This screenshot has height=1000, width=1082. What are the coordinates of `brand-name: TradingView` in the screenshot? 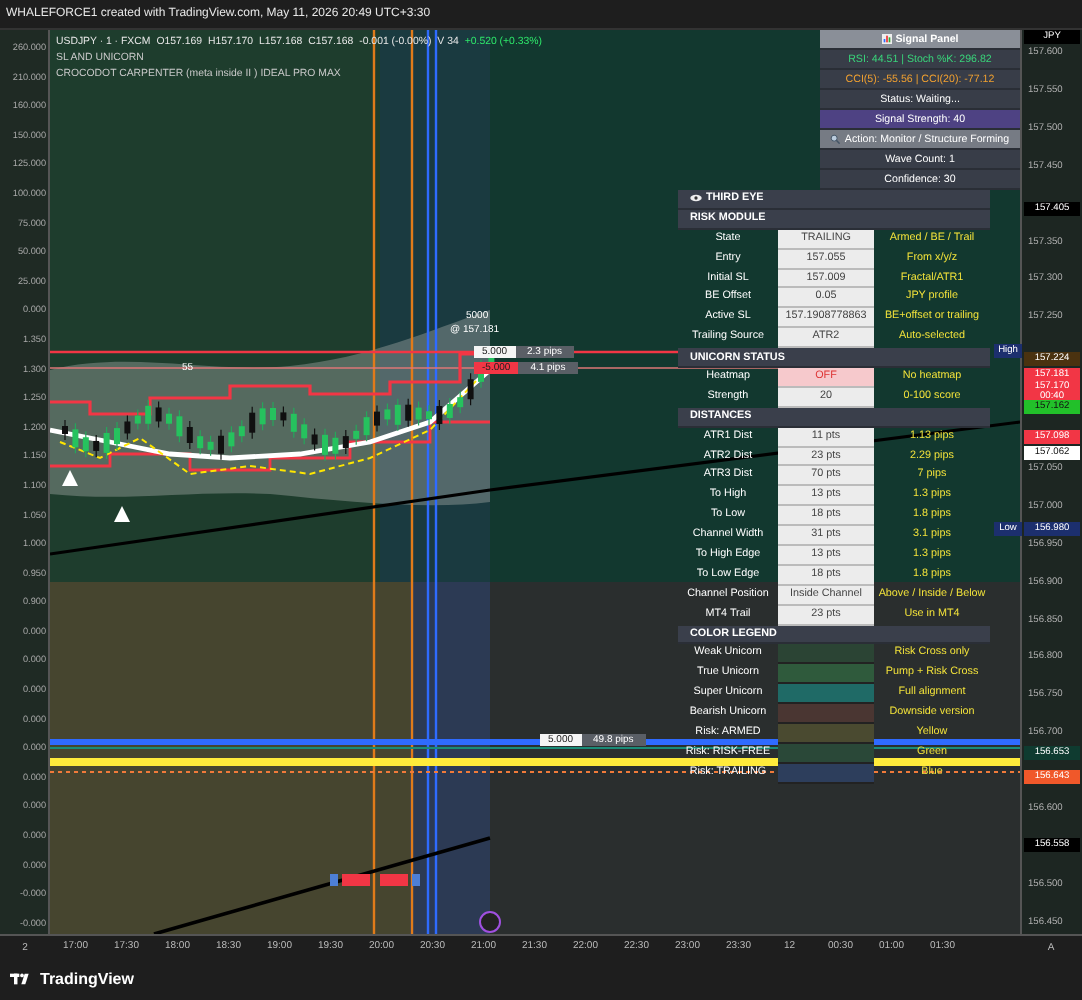 It's located at (87, 979).